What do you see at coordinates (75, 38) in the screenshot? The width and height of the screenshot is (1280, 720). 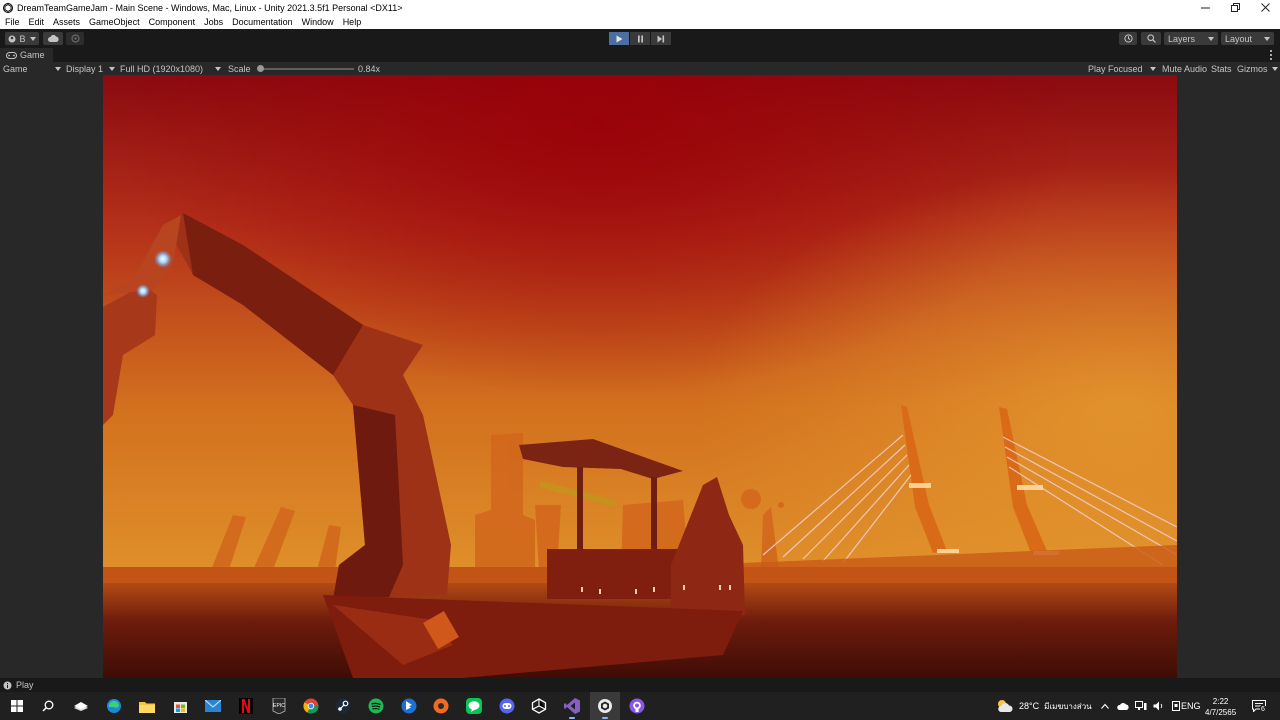 I see `collab-button` at bounding box center [75, 38].